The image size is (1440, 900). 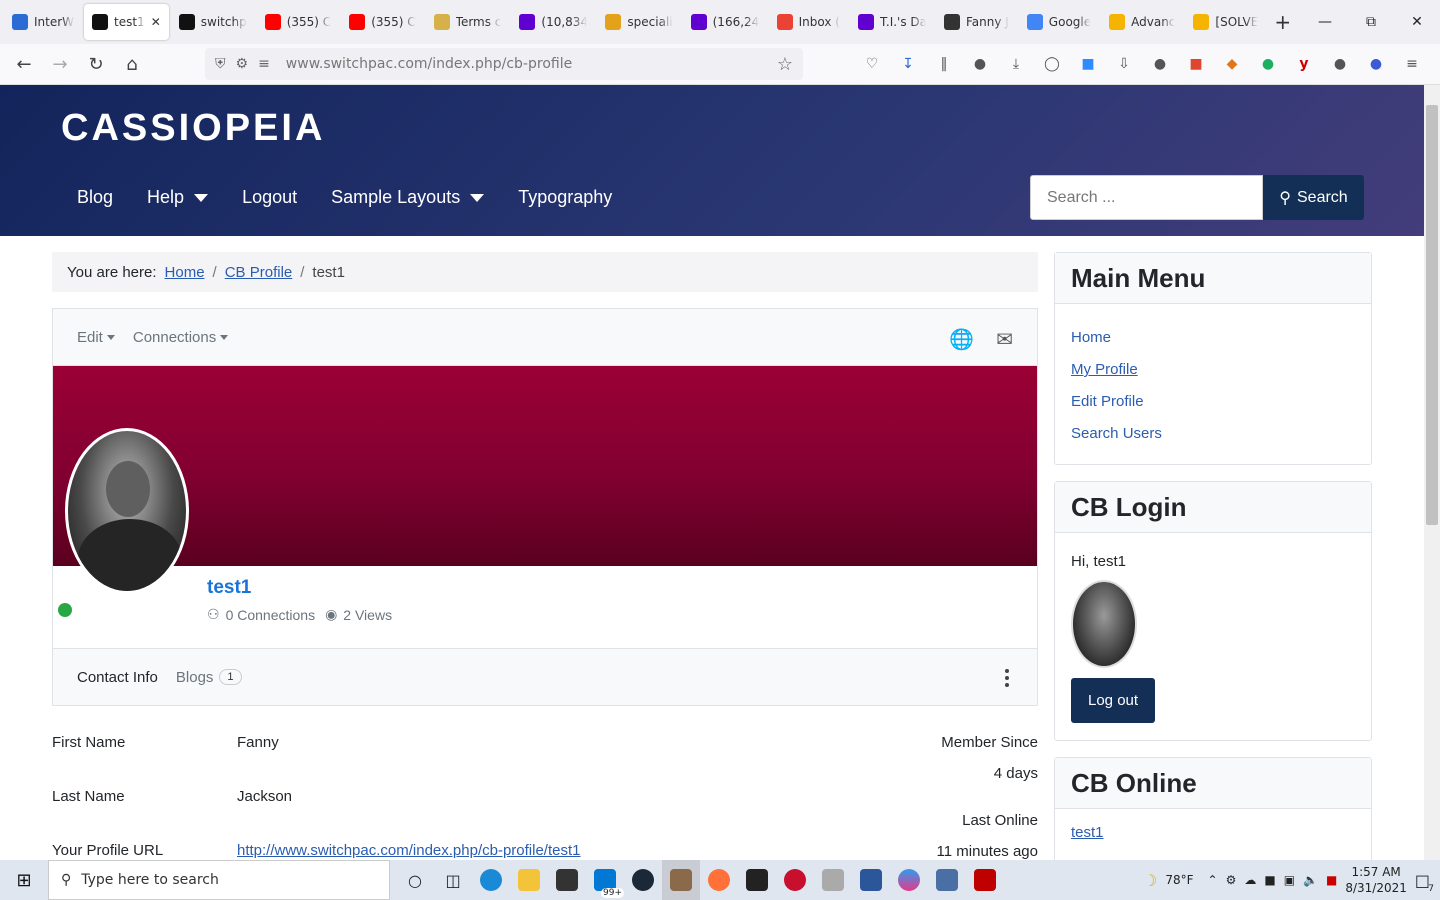 What do you see at coordinates (96, 64) in the screenshot?
I see `reload-icon: ↻` at bounding box center [96, 64].